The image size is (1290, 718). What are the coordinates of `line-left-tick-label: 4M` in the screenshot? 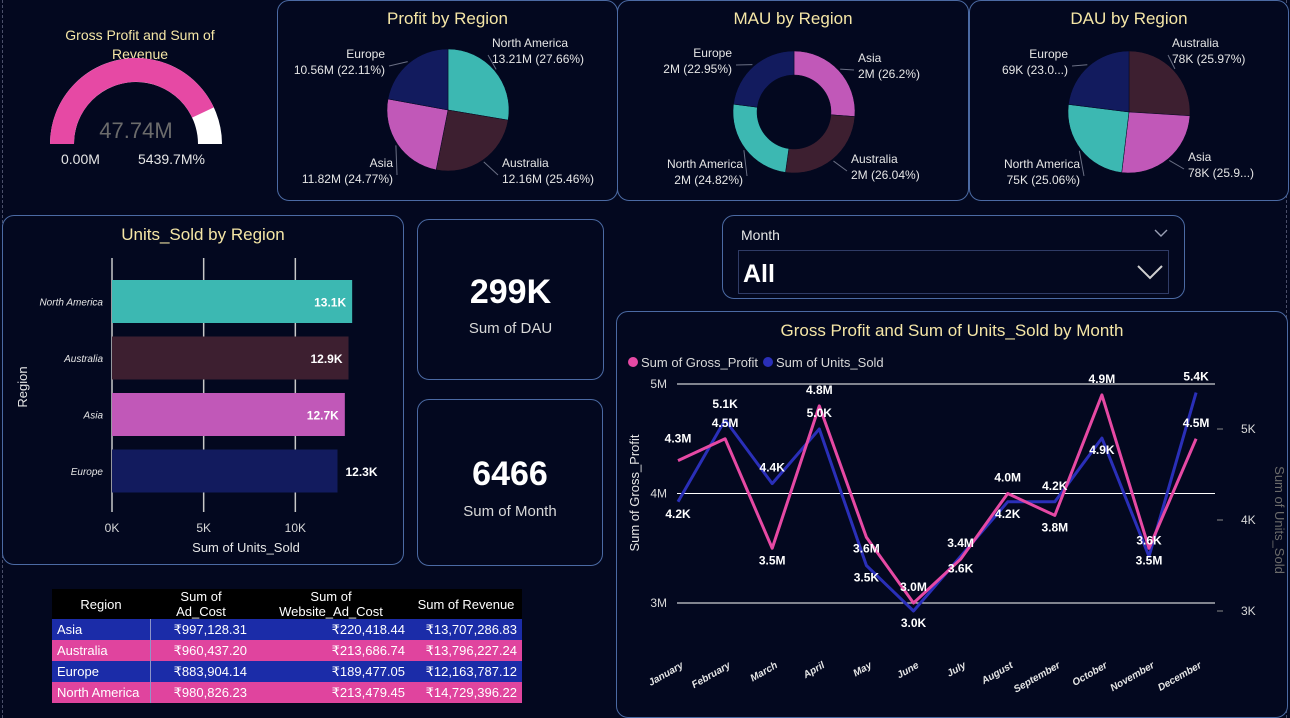 It's located at (658, 494).